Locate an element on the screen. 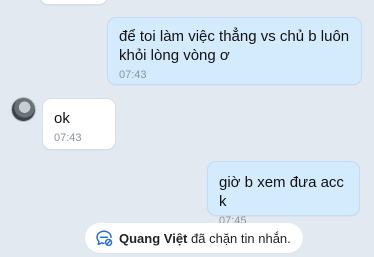  message-text: ok is located at coordinates (62, 118).